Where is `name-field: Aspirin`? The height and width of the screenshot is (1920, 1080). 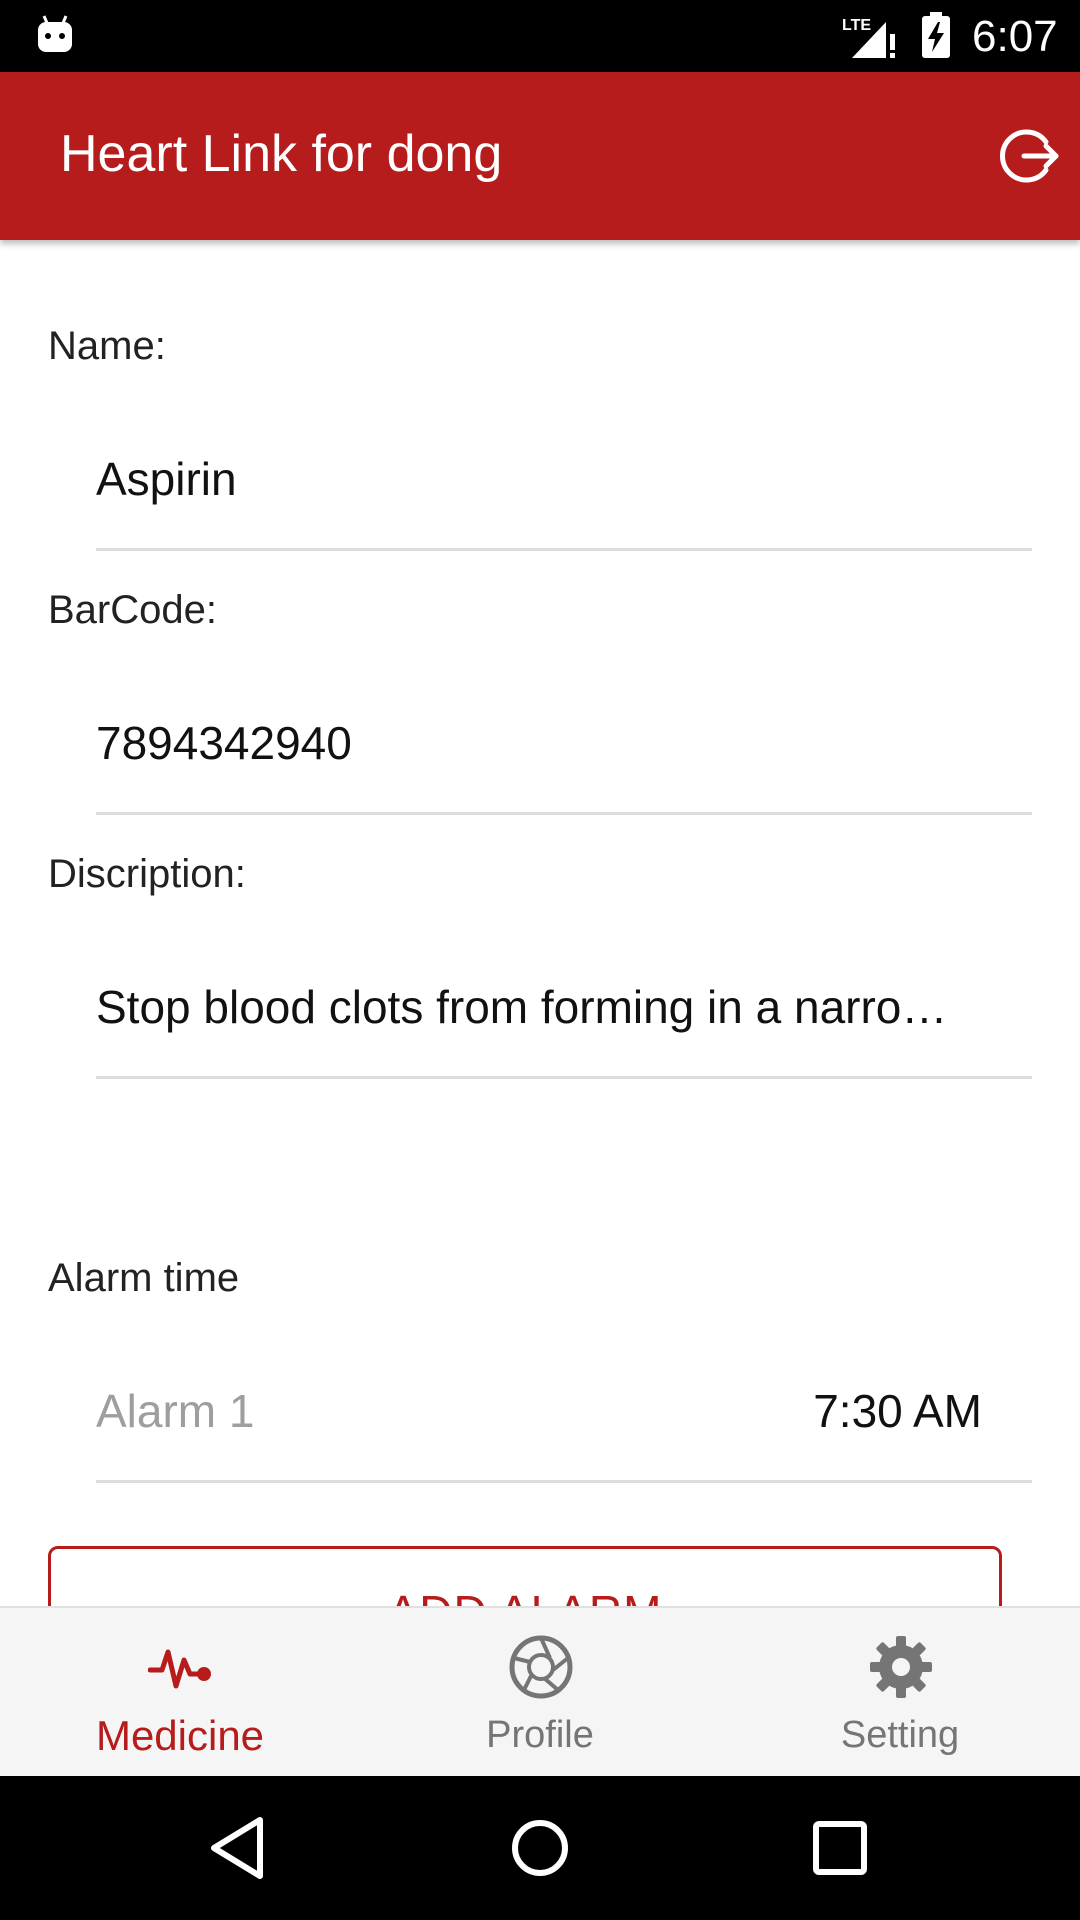
name-field: Aspirin is located at coordinates (166, 479).